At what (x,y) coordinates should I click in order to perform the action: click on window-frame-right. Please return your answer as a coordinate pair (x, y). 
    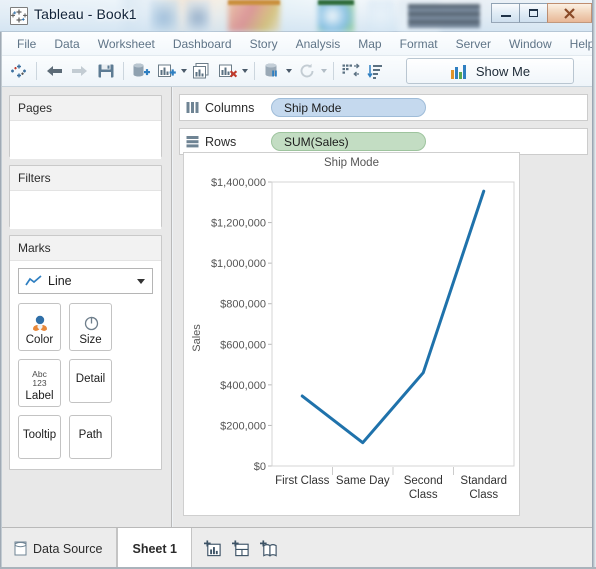
    Looking at the image, I should click on (594, 284).